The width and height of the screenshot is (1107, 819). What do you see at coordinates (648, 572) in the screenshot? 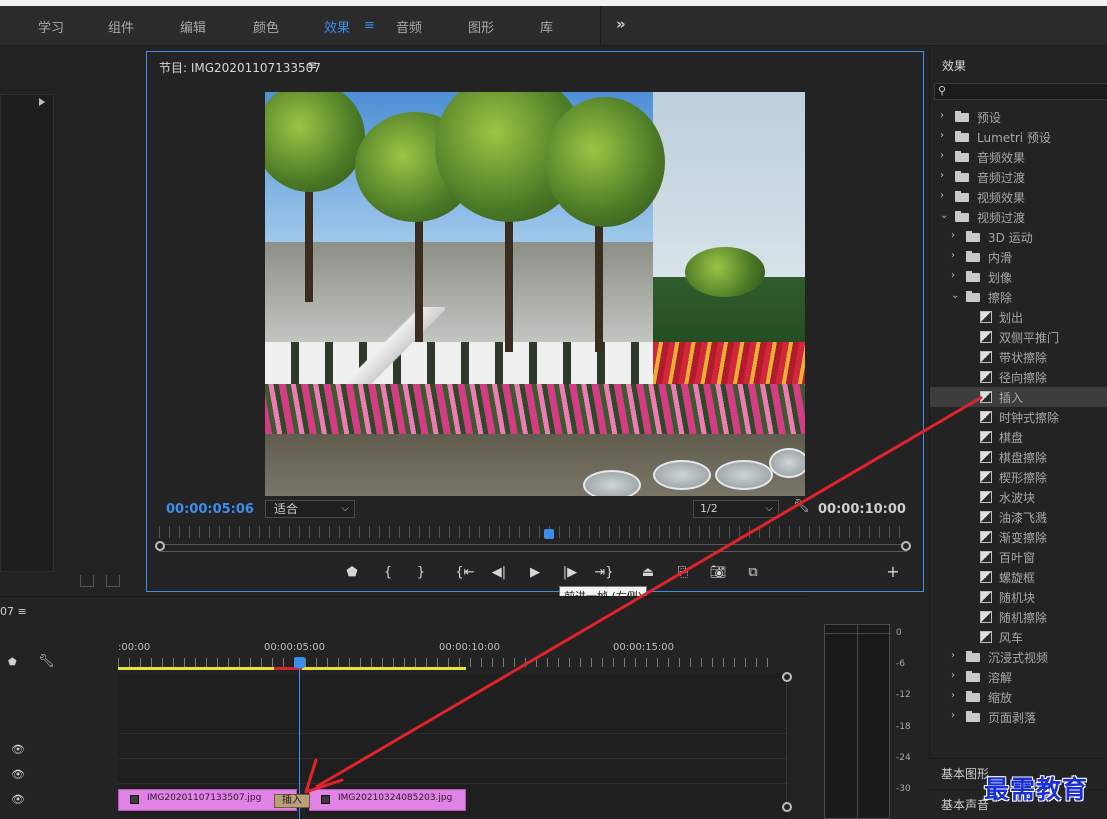
I see `lift-icon: ⏏` at bounding box center [648, 572].